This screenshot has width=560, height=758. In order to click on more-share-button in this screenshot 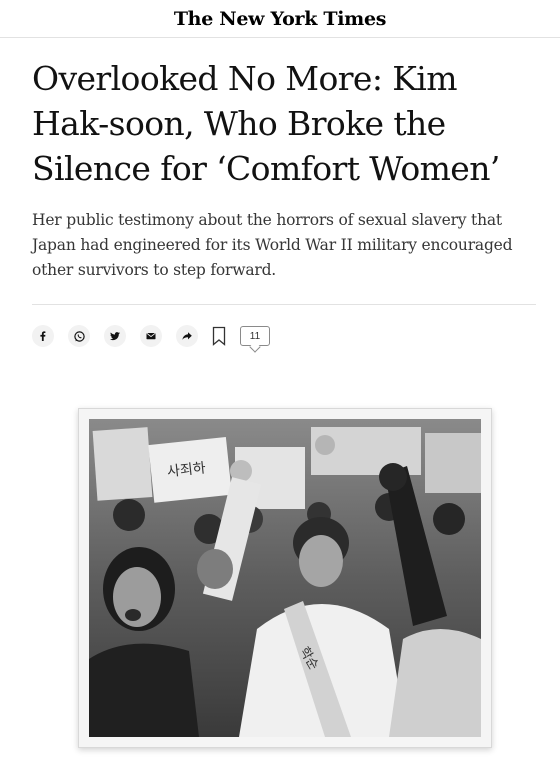, I will do `click(187, 336)`.